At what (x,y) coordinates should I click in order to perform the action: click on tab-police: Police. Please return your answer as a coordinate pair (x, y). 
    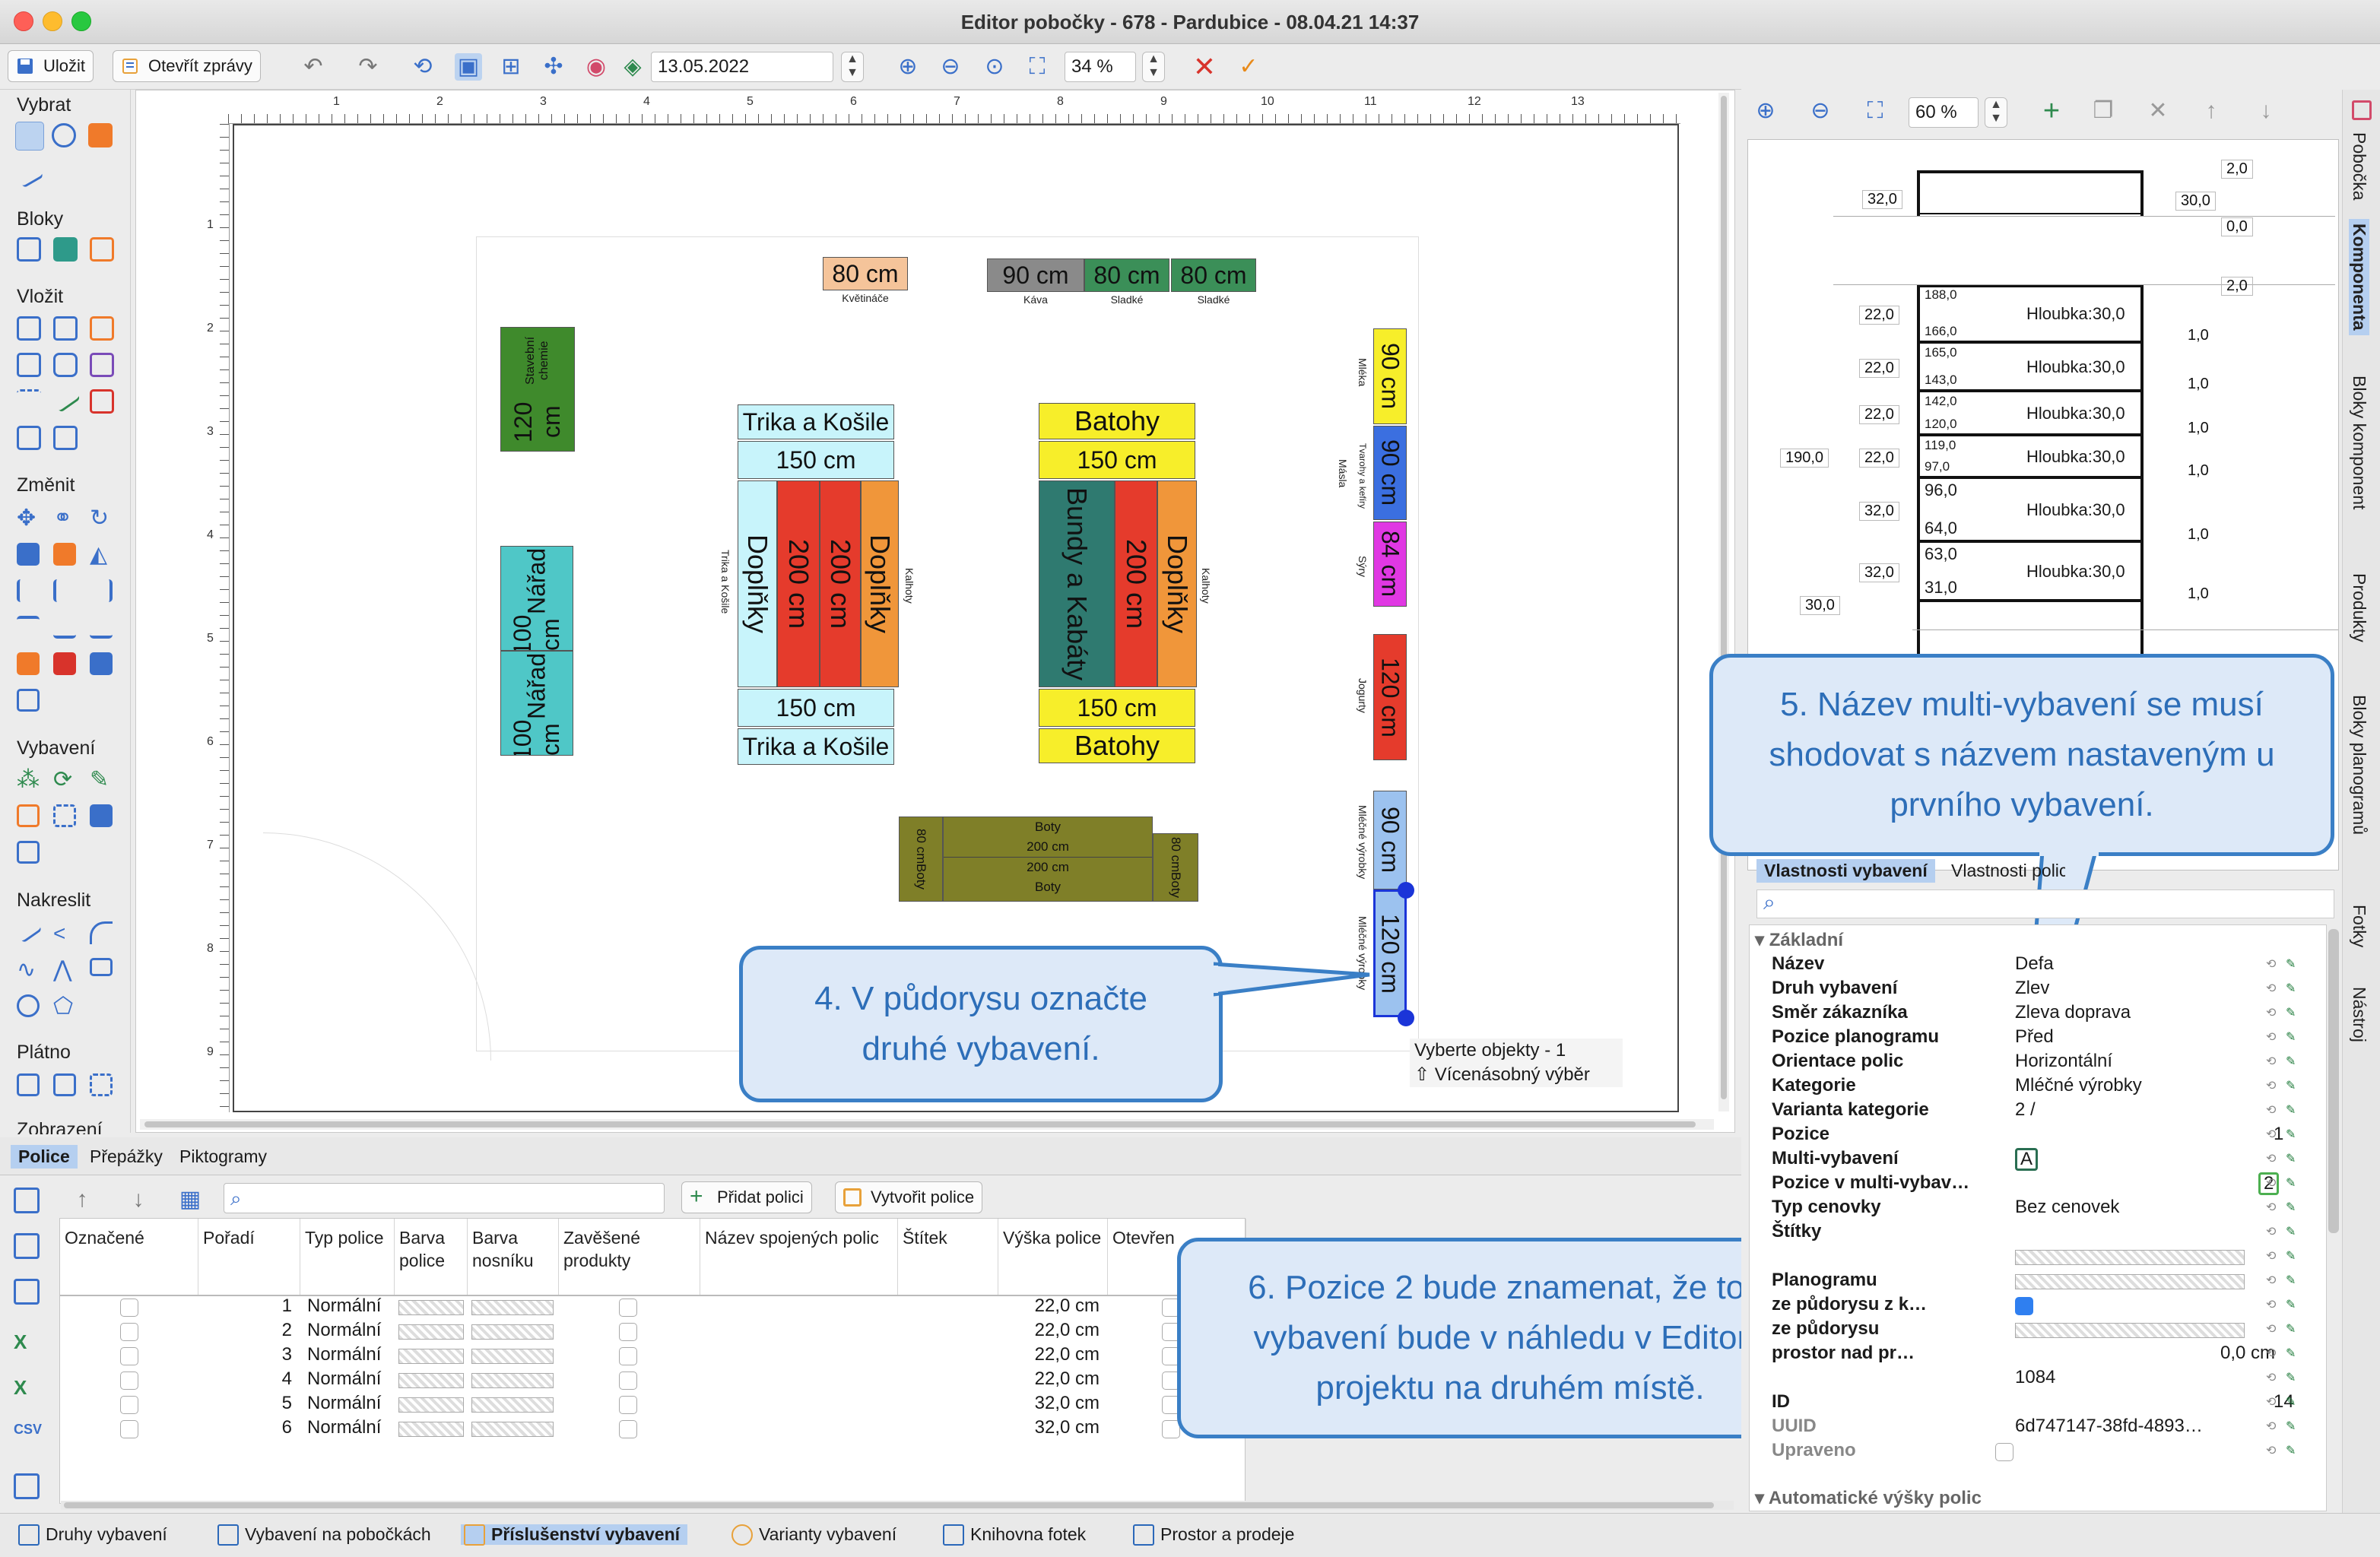
    Looking at the image, I should click on (44, 1157).